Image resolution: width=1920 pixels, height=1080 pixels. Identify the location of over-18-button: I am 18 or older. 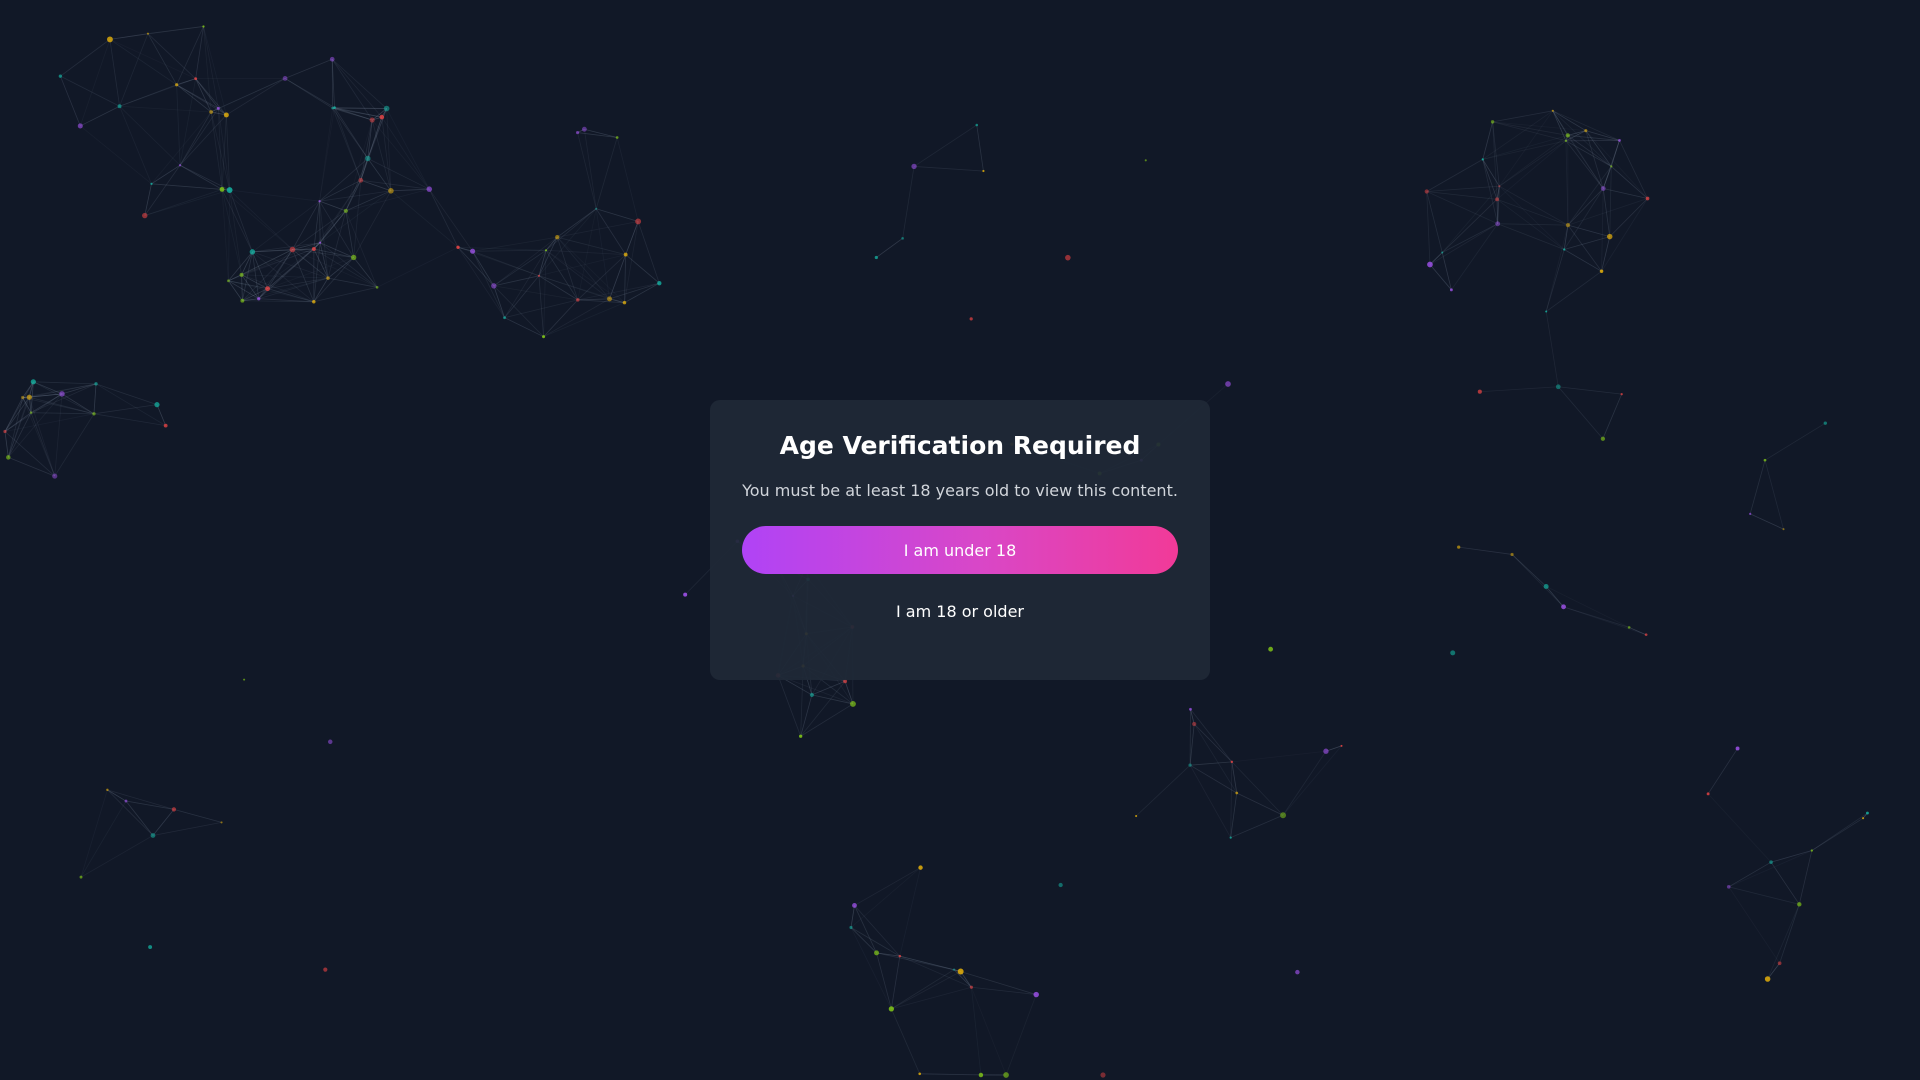
(960, 611).